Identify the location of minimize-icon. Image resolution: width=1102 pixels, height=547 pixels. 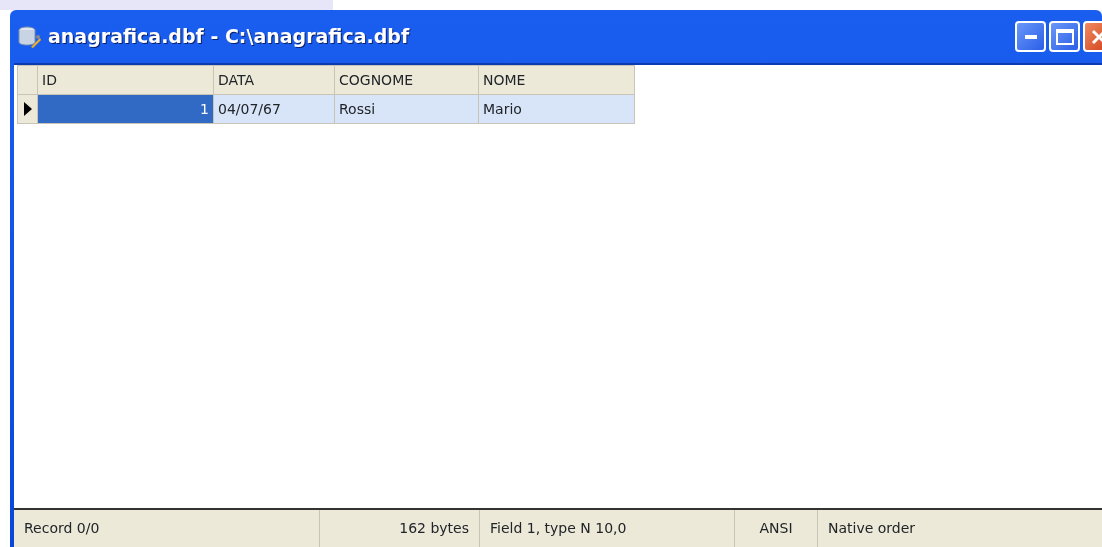
(1030, 36).